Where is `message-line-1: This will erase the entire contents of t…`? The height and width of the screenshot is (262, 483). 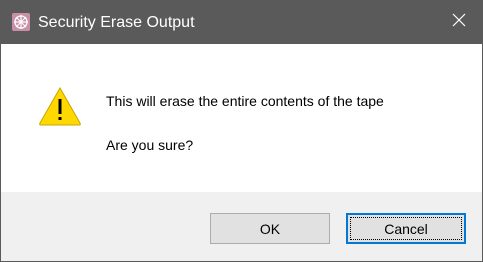
message-line-1: This will erase the entire contents of t… is located at coordinates (245, 101).